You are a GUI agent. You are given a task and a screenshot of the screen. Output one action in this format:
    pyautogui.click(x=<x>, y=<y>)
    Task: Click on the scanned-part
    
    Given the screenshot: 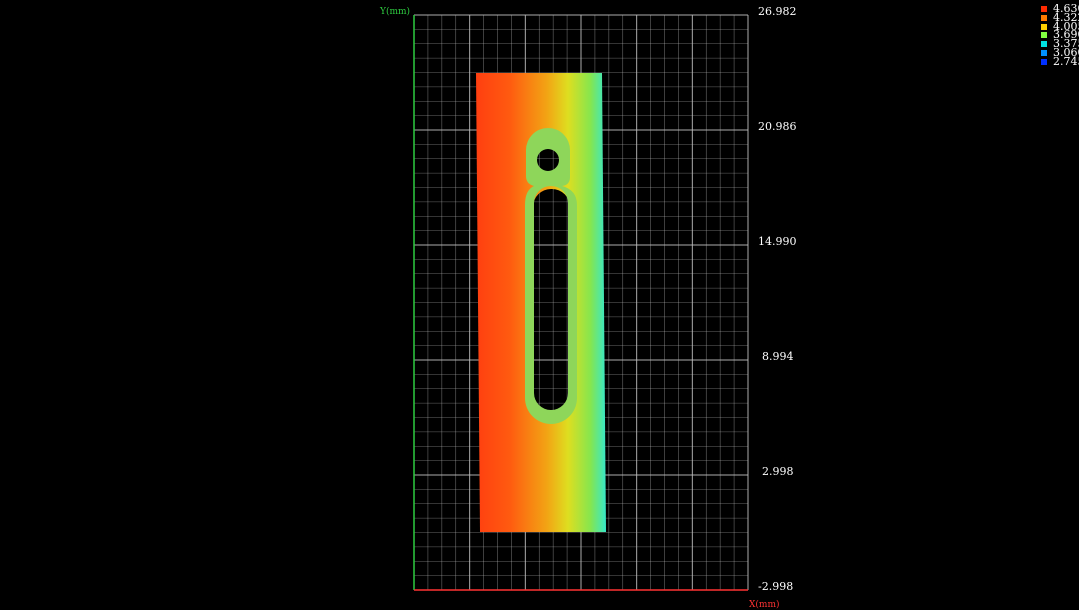 What is the action you would take?
    pyautogui.click(x=540, y=303)
    